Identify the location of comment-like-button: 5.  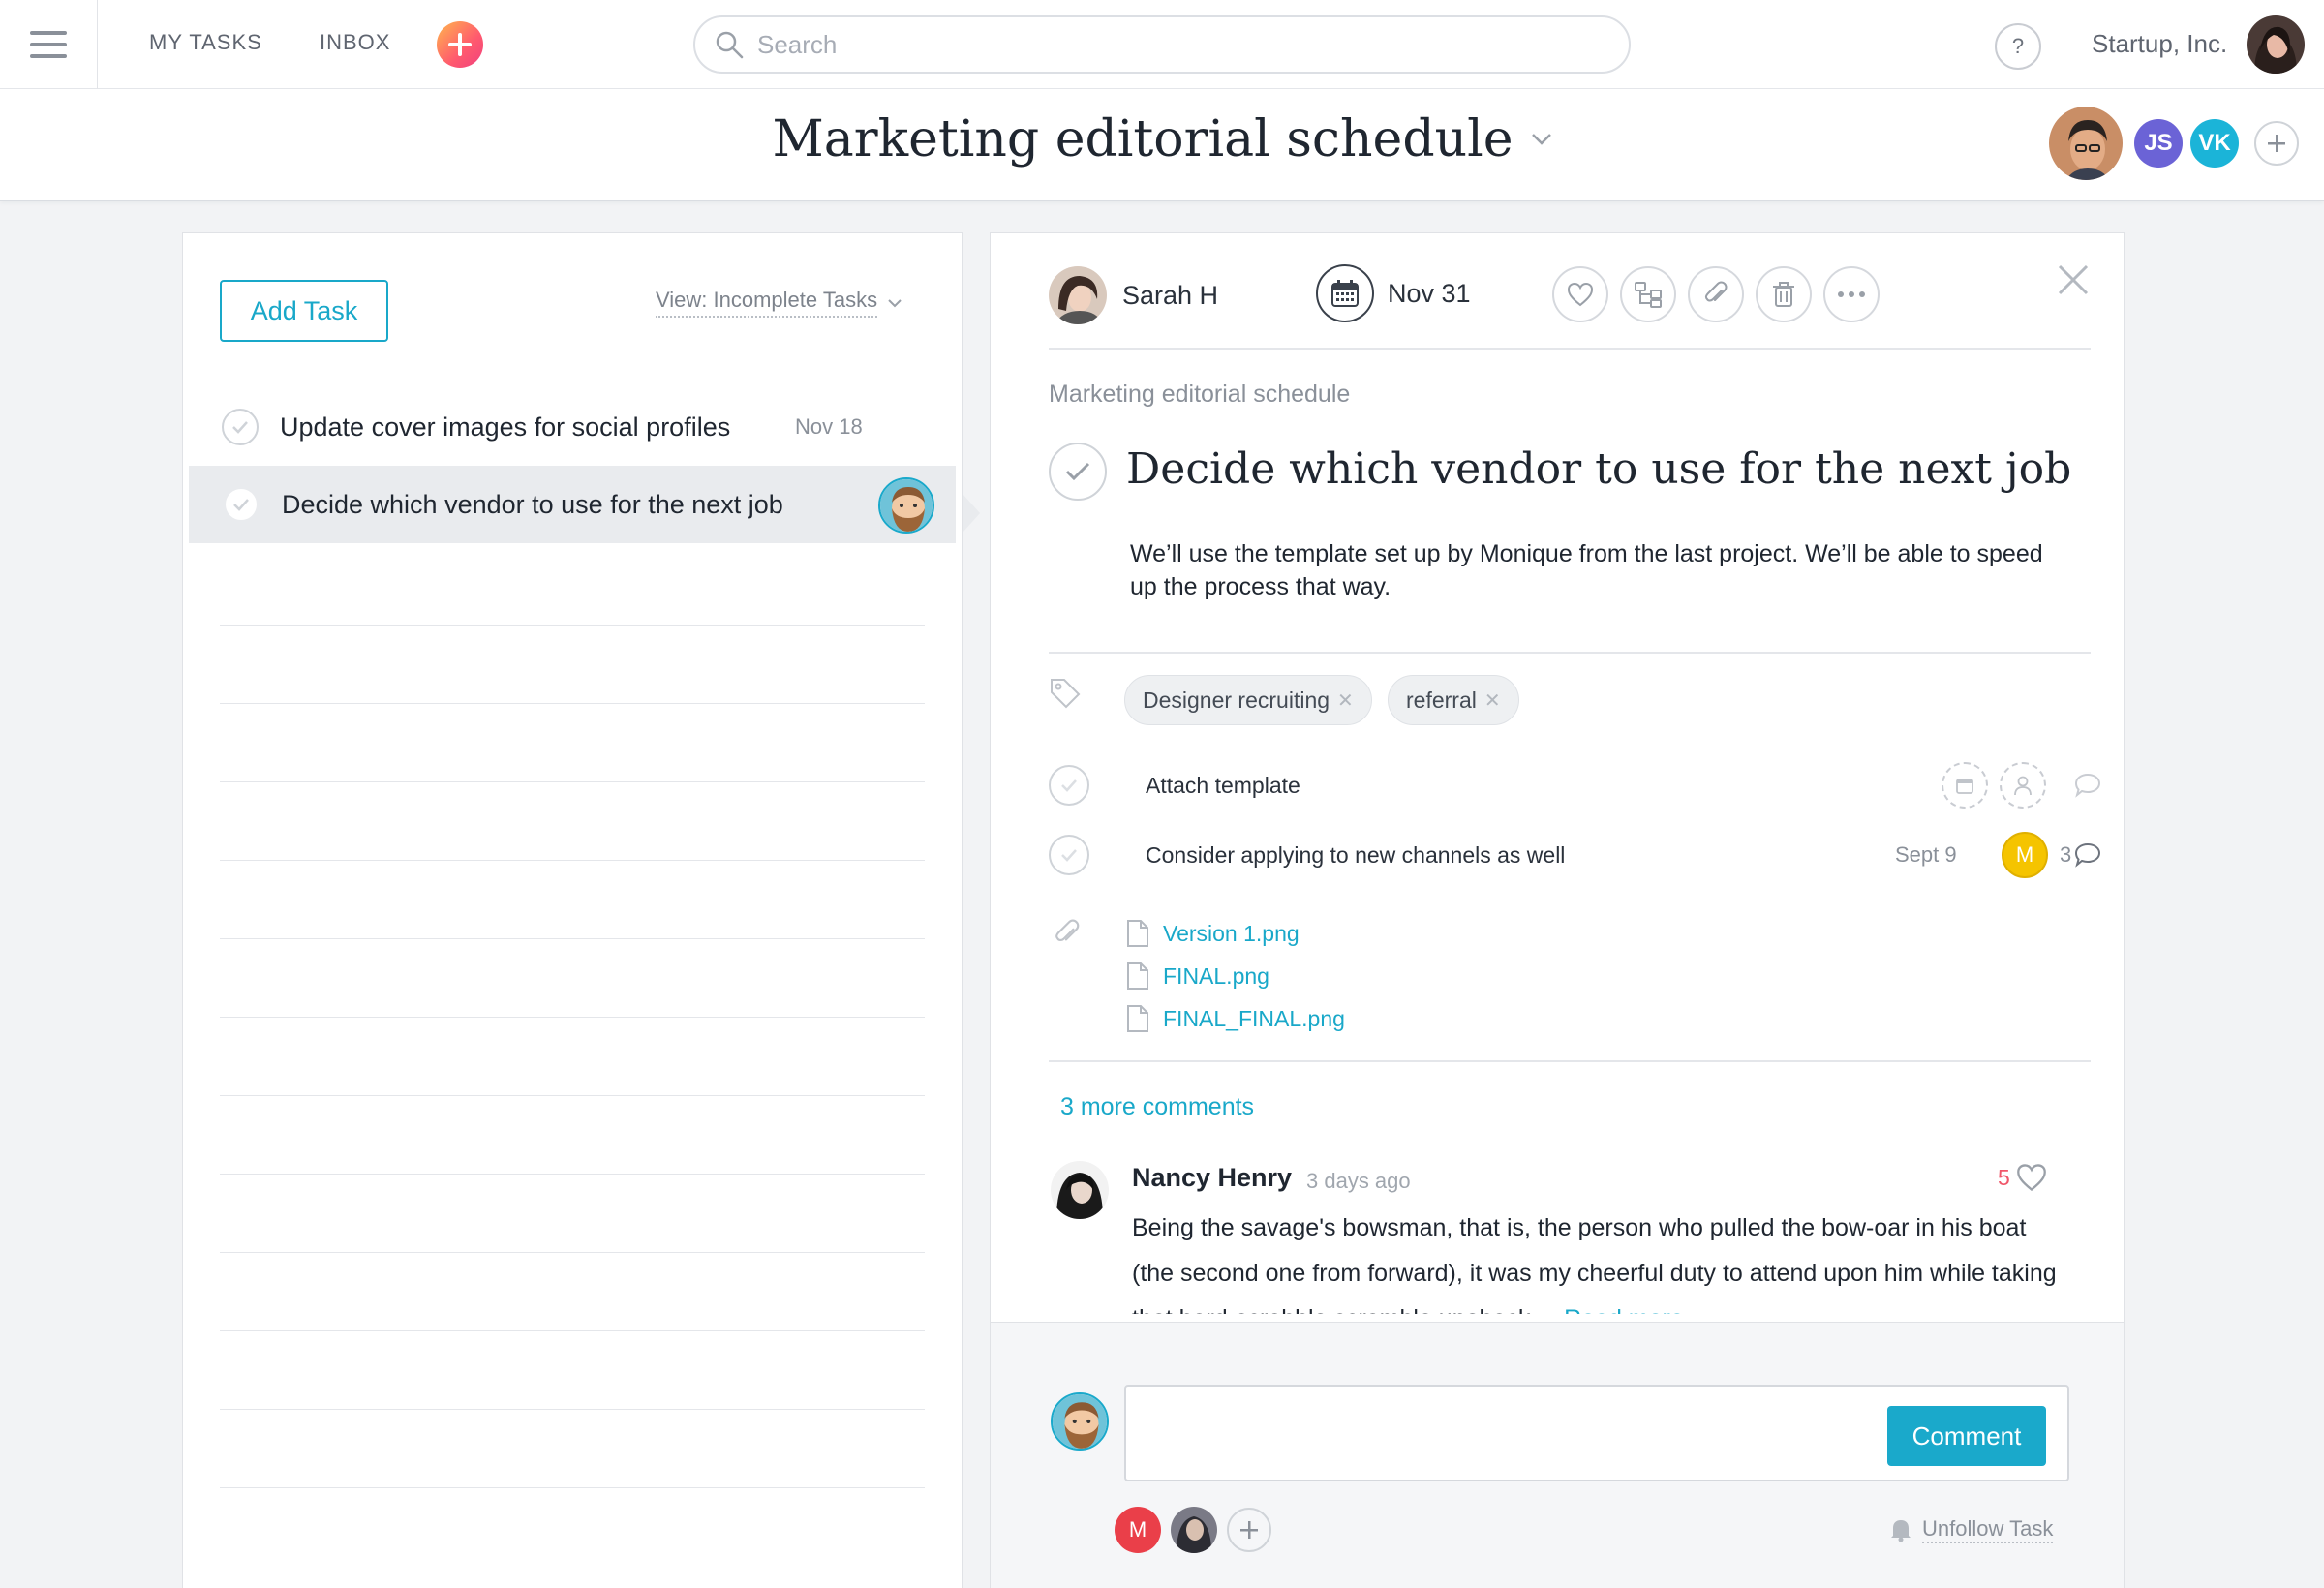
(2023, 1177).